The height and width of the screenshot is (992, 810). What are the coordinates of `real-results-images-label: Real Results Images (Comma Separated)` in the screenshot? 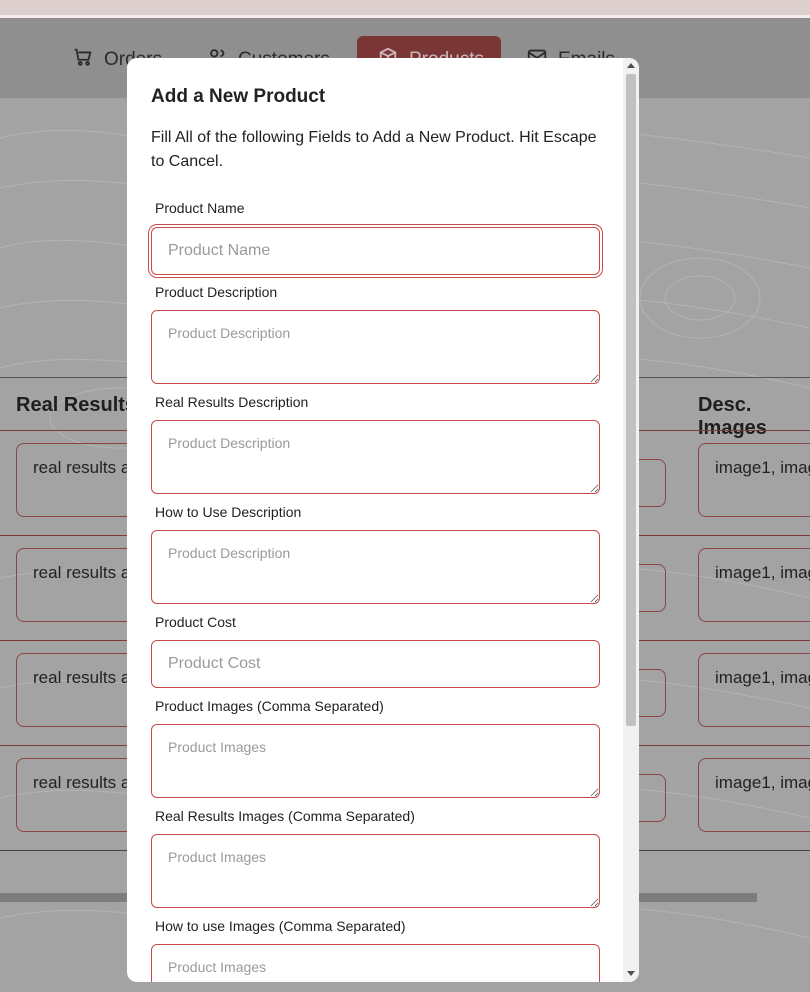 It's located at (285, 816).